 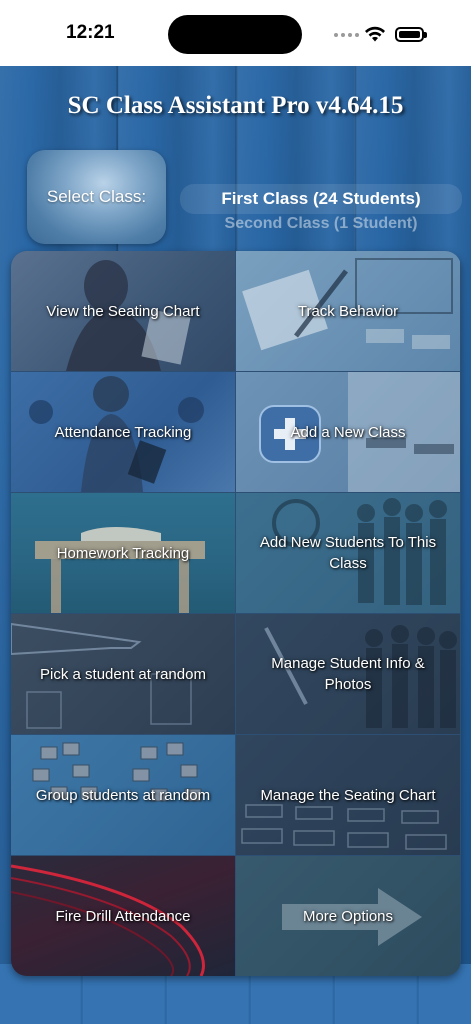 I want to click on group-students-random-label: Group students at random, so click(x=123, y=795).